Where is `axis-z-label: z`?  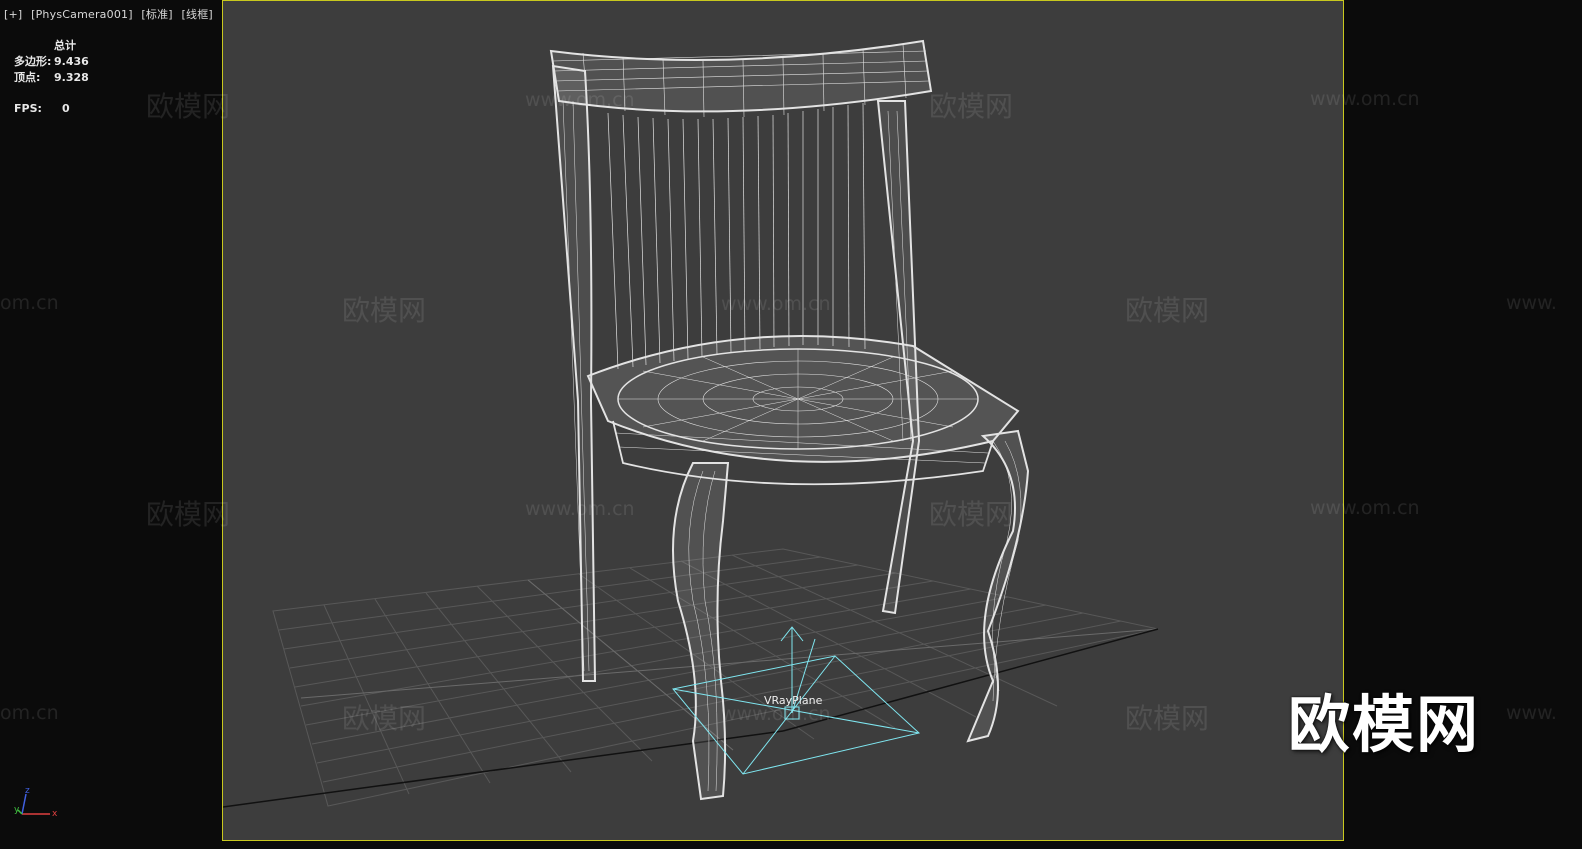 axis-z-label: z is located at coordinates (27, 791).